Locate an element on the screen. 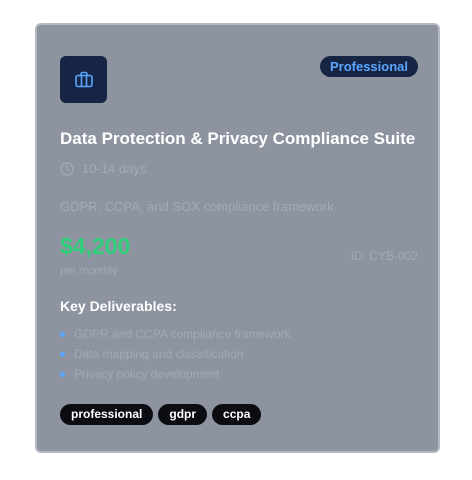 The image size is (472, 480). service-description: GDPR, CCPA, and SOX compliance framework is located at coordinates (197, 206).